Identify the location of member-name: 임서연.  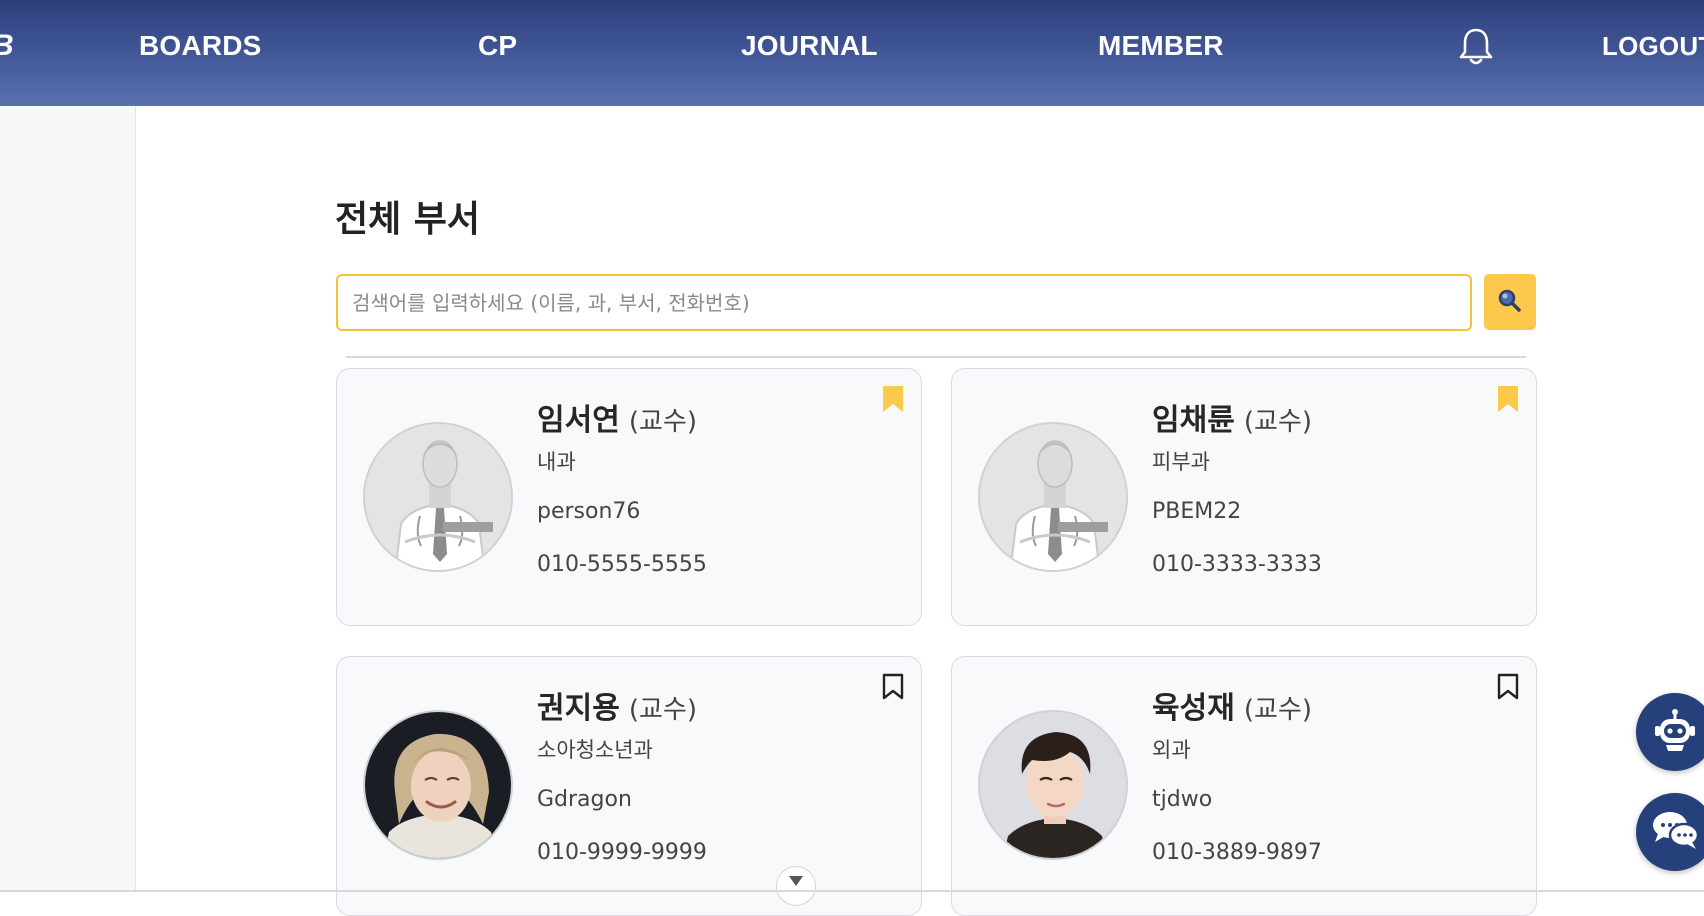
(578, 420).